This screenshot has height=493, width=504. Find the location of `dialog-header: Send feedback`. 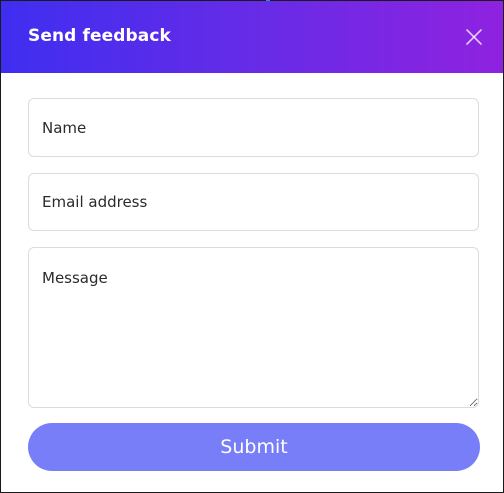

dialog-header: Send feedback is located at coordinates (252, 37).